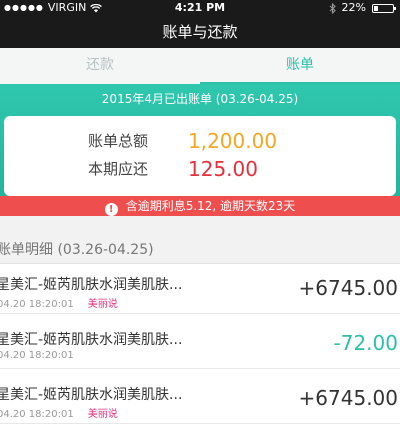 This screenshot has width=400, height=429. Describe the element at coordinates (118, 141) in the screenshot. I see `total-amount-label: 账单总额` at that location.